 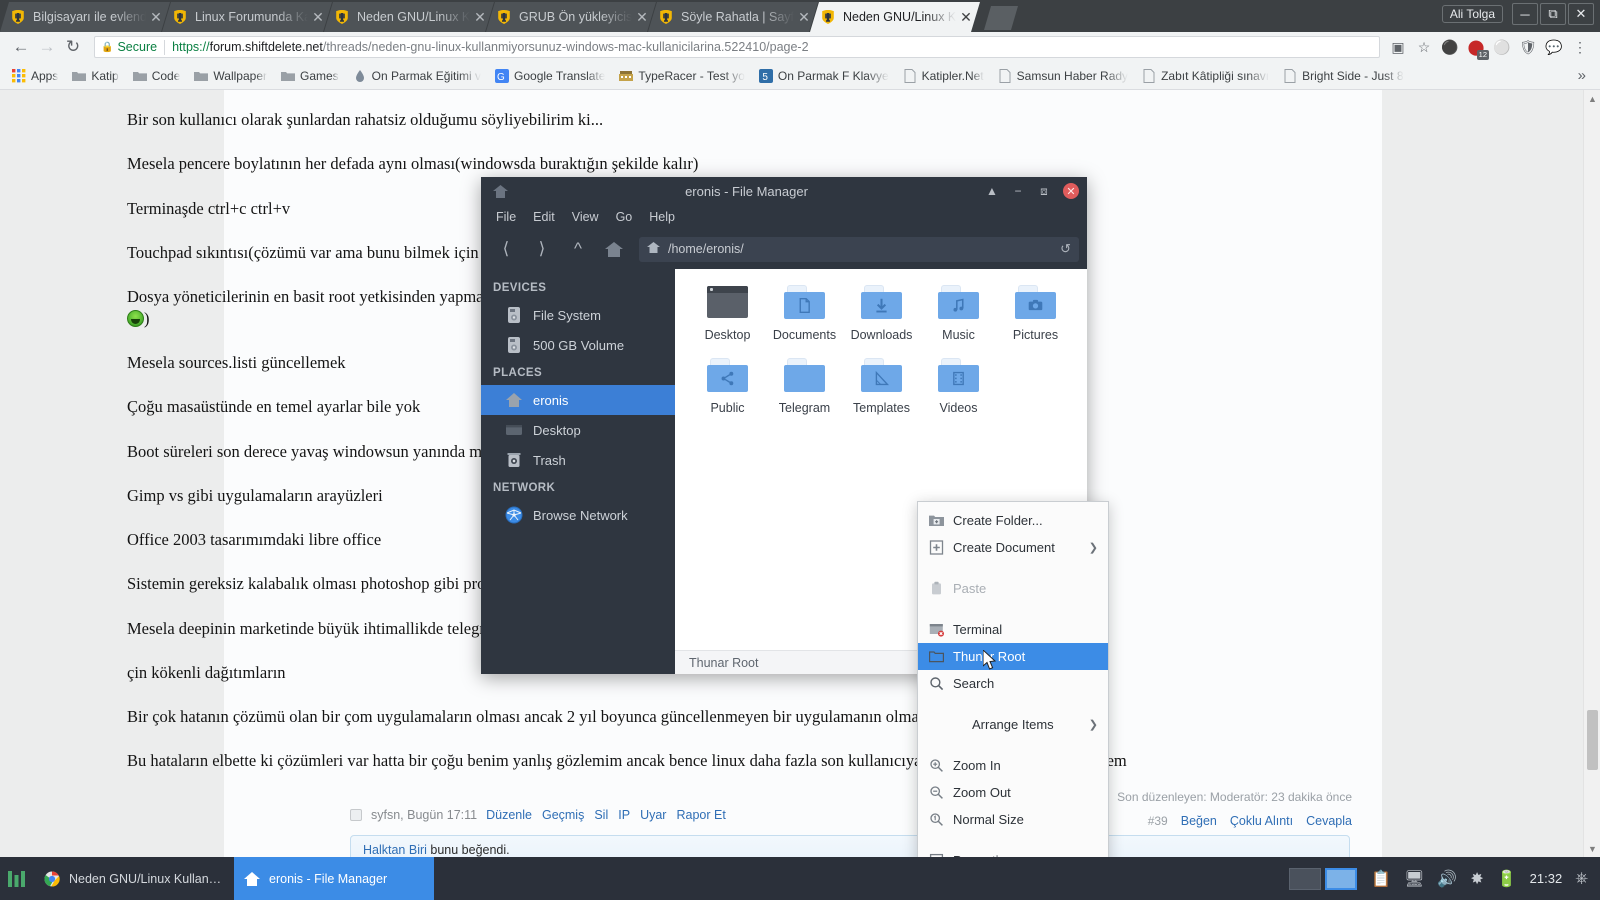 What do you see at coordinates (73, 47) in the screenshot?
I see `reload-button: ↻` at bounding box center [73, 47].